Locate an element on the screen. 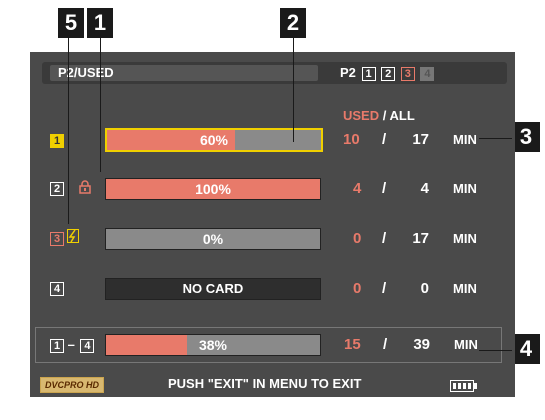  total-row: 1 – 4 38% 15 / 39 MIN is located at coordinates (268, 345).